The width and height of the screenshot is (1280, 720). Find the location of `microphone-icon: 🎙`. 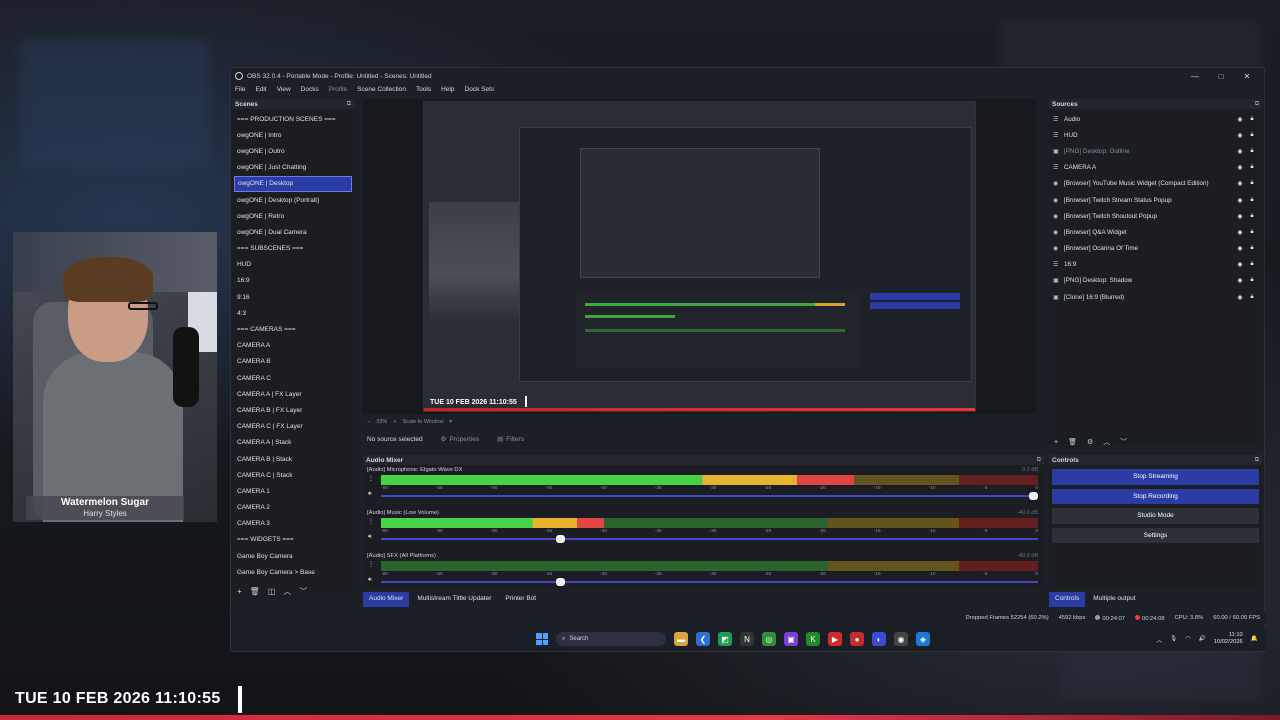

microphone-icon: 🎙 is located at coordinates (1173, 639).